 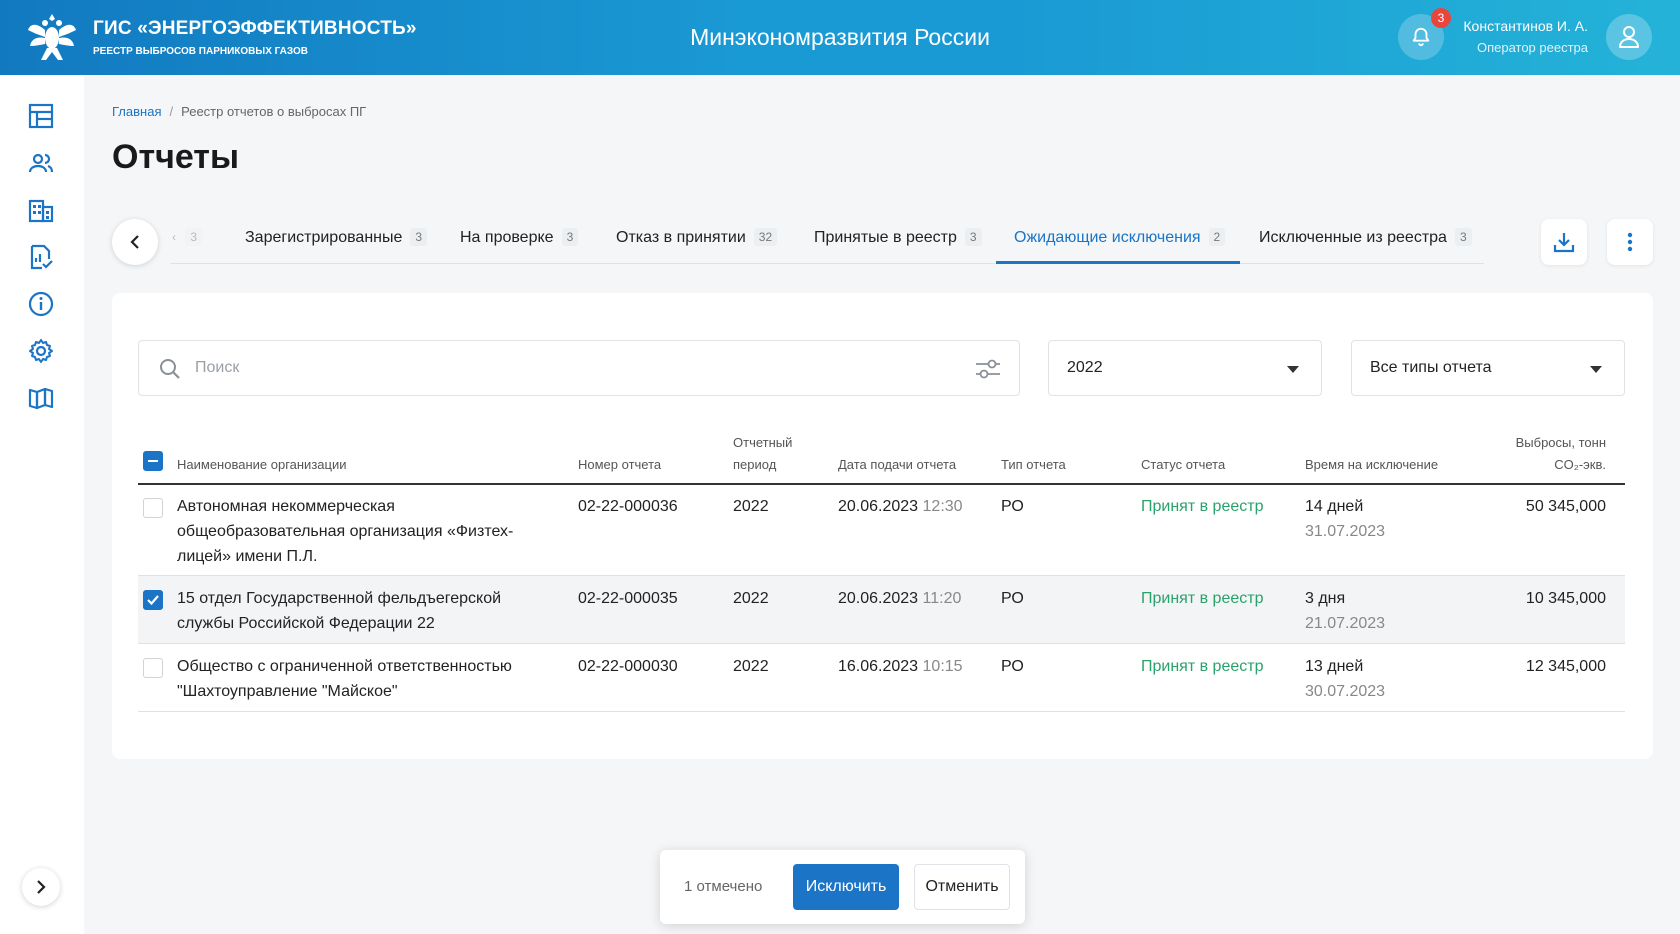 I want to click on select-all-checkbox, so click(x=153, y=461).